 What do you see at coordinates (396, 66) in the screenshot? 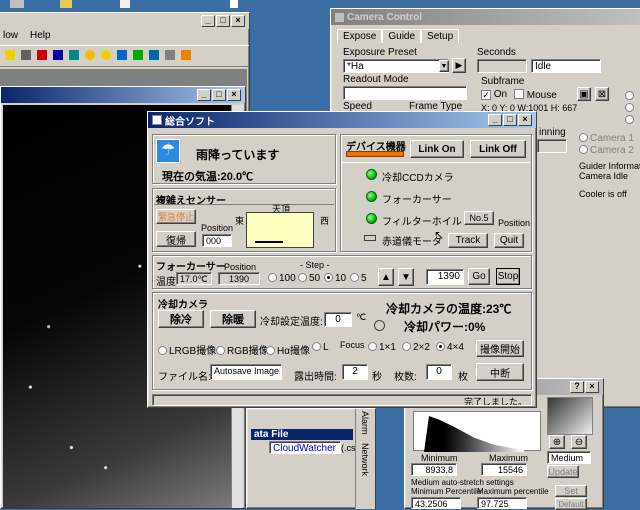
I see `exposure-preset-select: *Ha` at bounding box center [396, 66].